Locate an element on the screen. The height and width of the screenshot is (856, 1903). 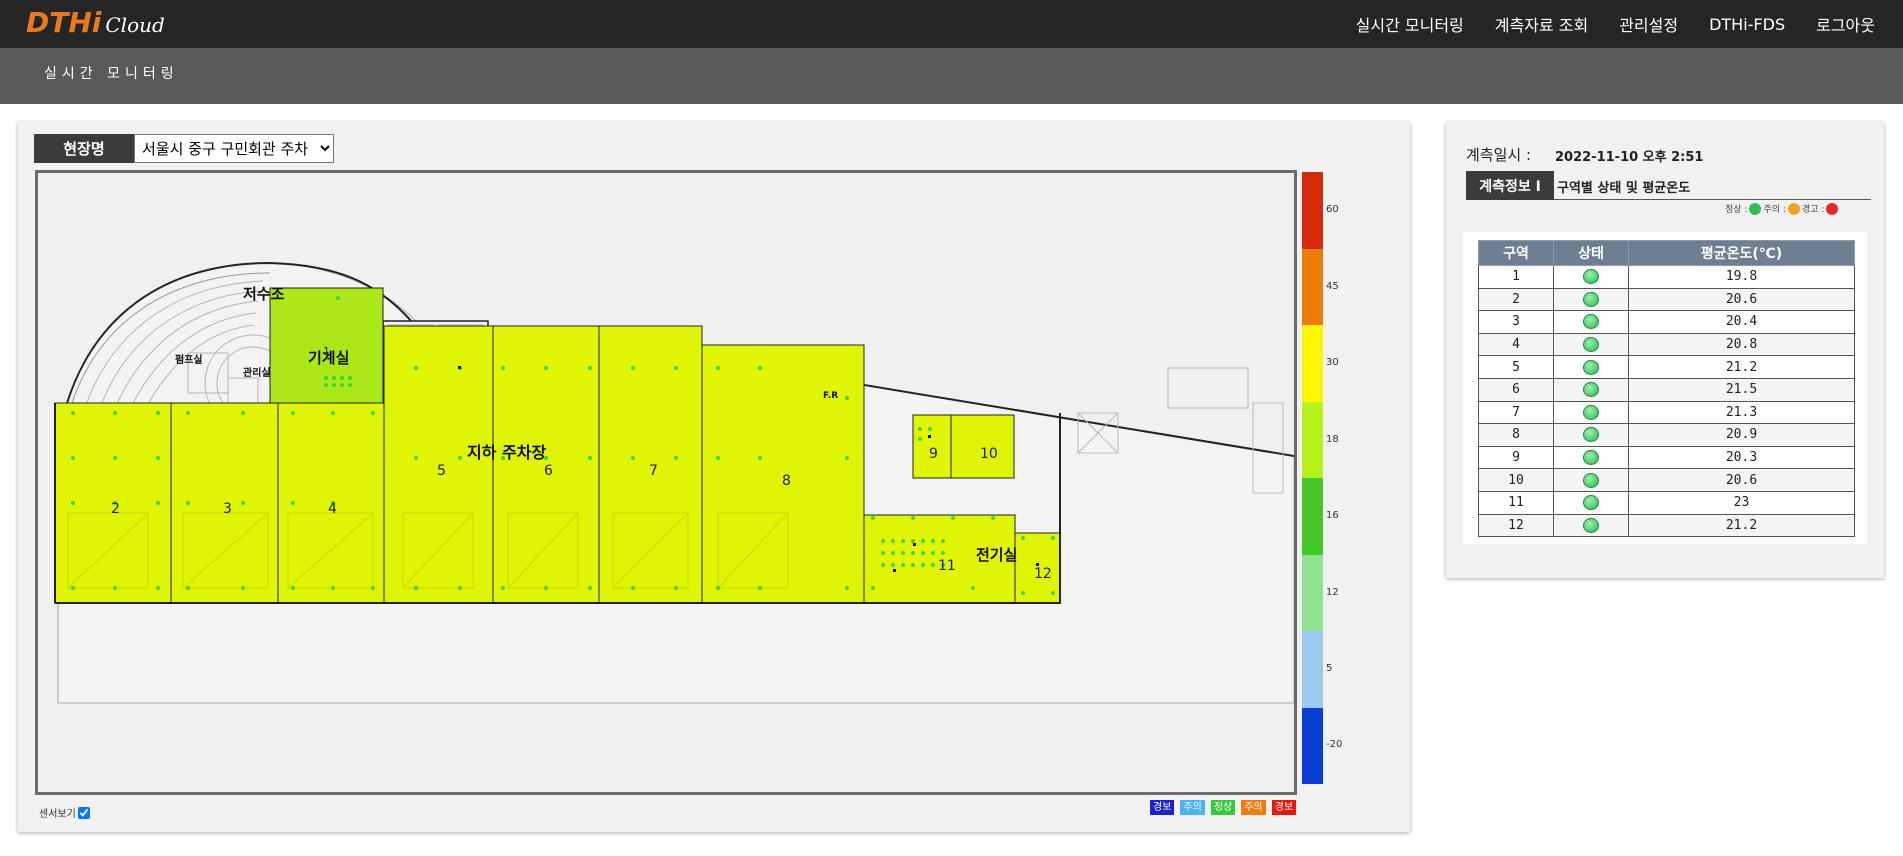
badge-caution-low: 주의 is located at coordinates (1192, 807).